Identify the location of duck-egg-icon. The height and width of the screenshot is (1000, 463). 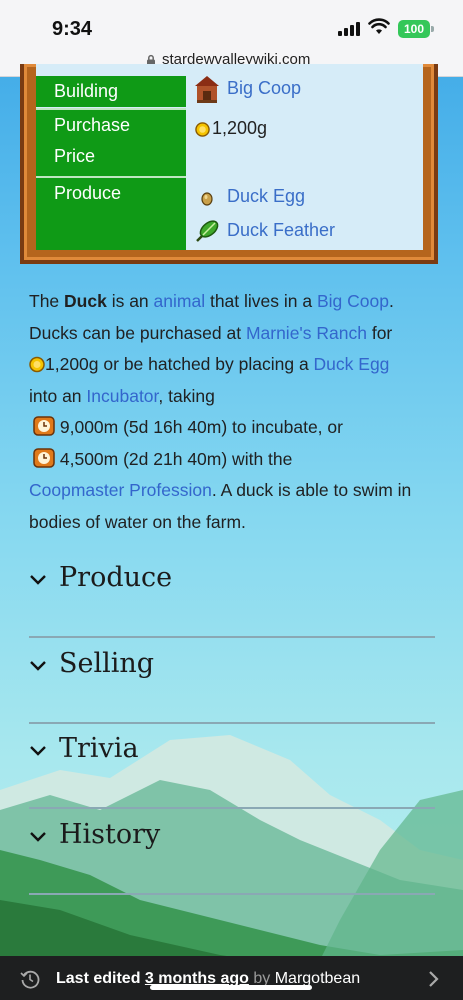
(207, 199).